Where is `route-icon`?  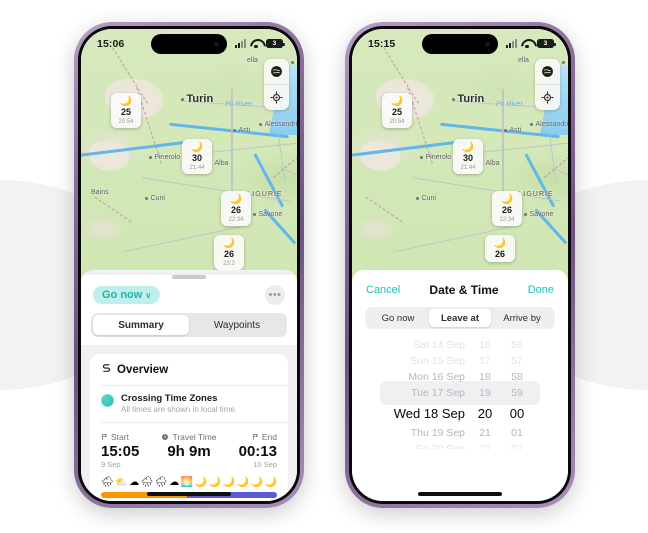
route-icon is located at coordinates (106, 370).